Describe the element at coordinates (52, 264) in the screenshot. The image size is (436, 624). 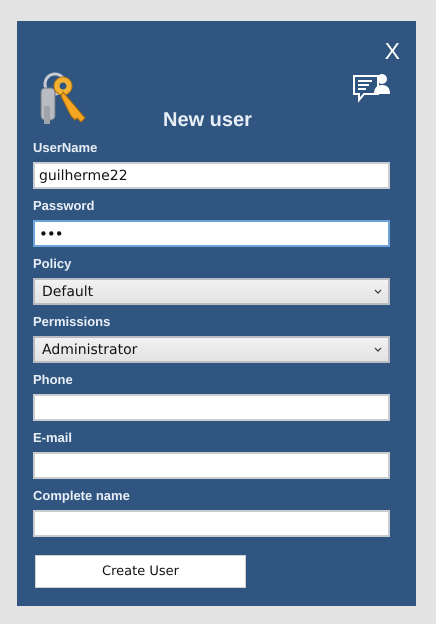
I see `field-label: Policy` at that location.